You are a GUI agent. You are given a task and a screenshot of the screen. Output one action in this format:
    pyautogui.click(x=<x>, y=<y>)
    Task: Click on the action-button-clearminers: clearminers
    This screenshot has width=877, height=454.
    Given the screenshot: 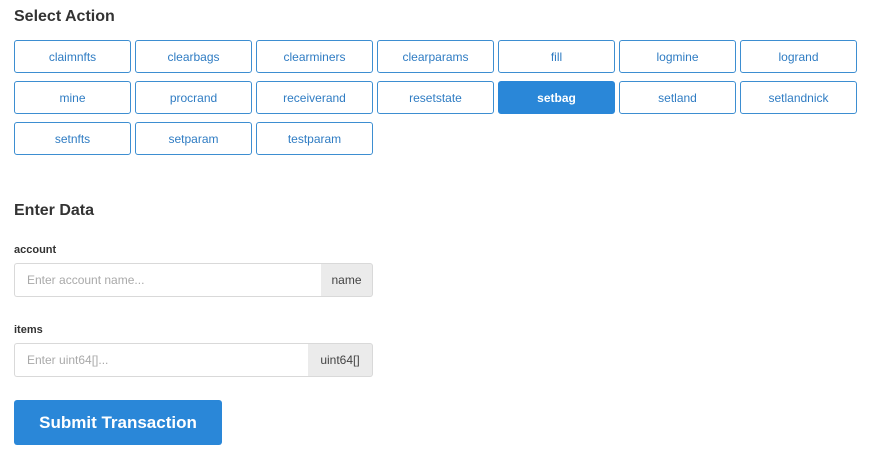 What is the action you would take?
    pyautogui.click(x=314, y=56)
    